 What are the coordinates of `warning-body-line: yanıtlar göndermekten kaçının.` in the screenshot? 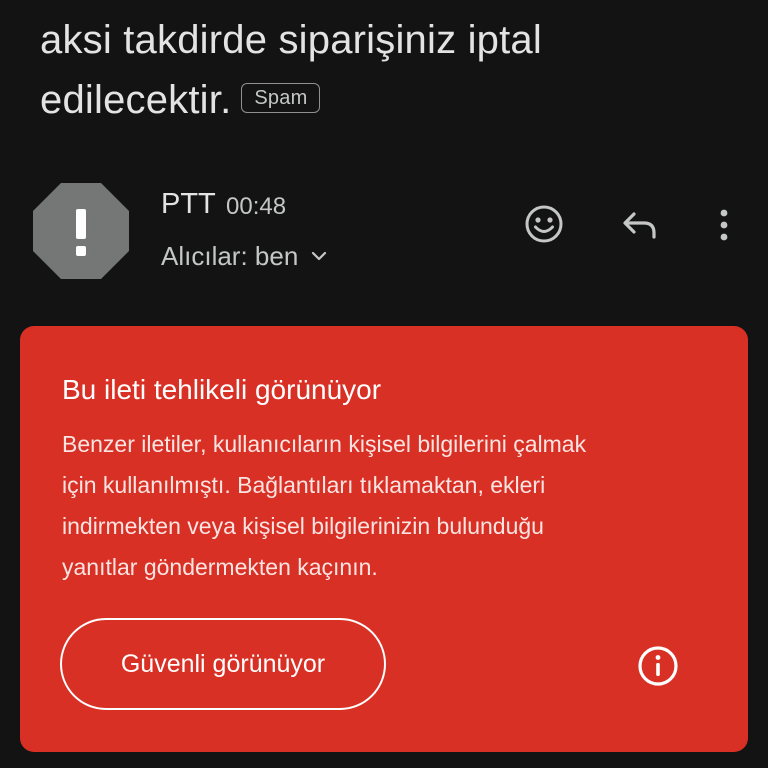 It's located at (220, 567).